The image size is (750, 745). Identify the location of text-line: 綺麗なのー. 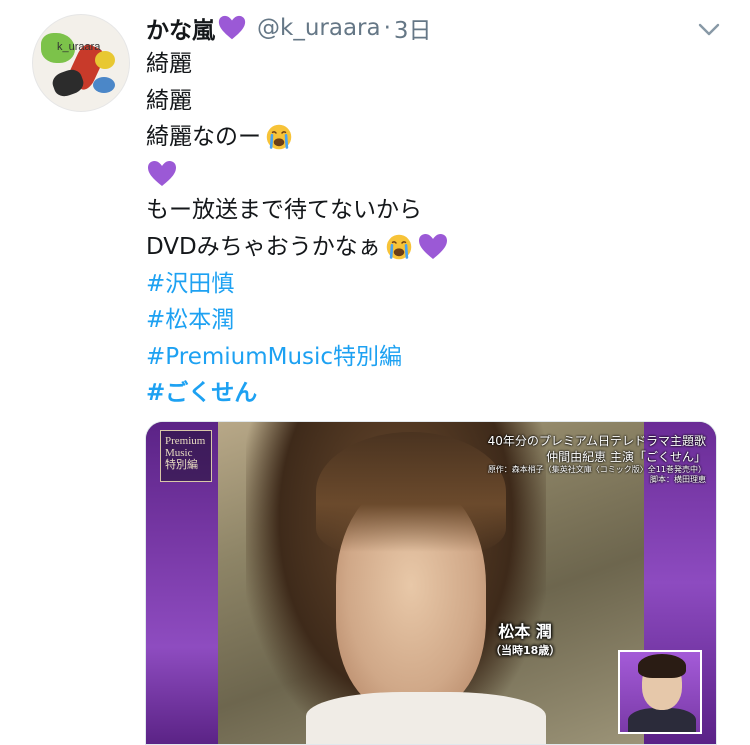
(436, 137).